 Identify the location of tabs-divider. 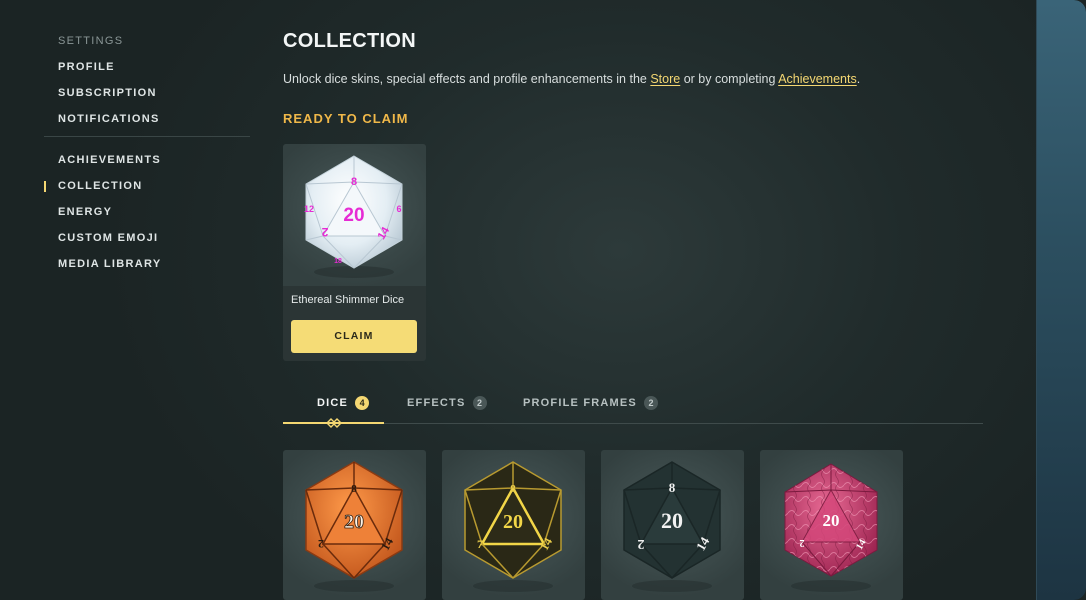
(633, 423).